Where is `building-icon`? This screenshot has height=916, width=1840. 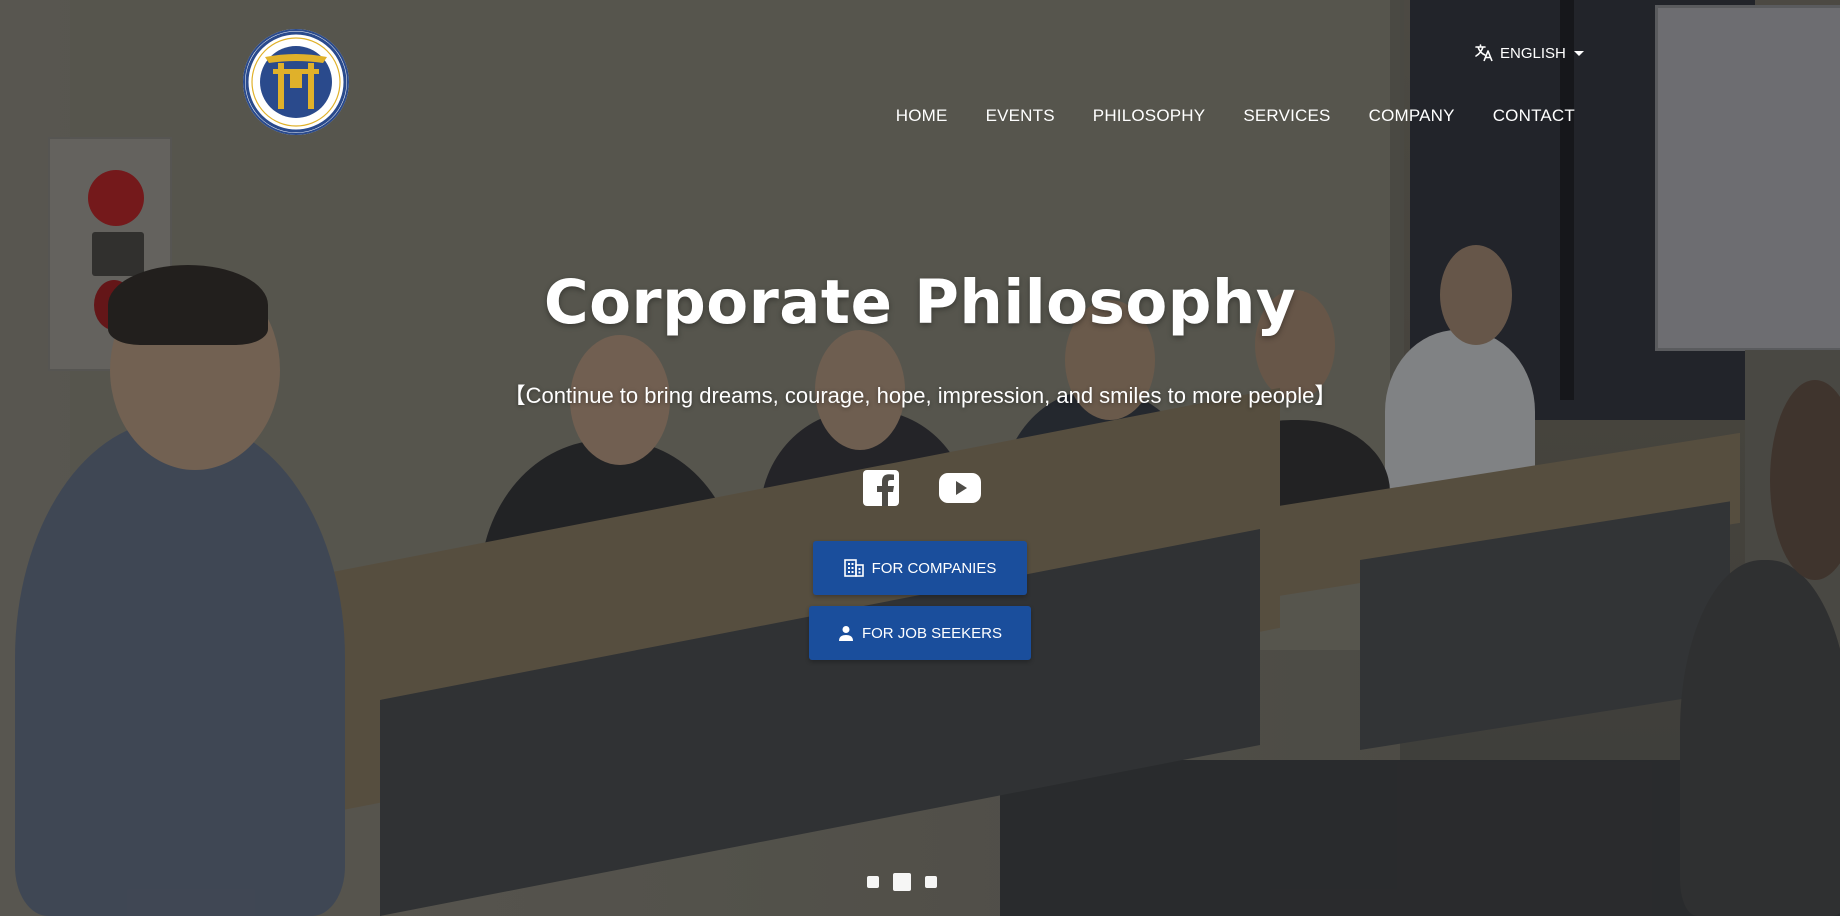 building-icon is located at coordinates (853, 568).